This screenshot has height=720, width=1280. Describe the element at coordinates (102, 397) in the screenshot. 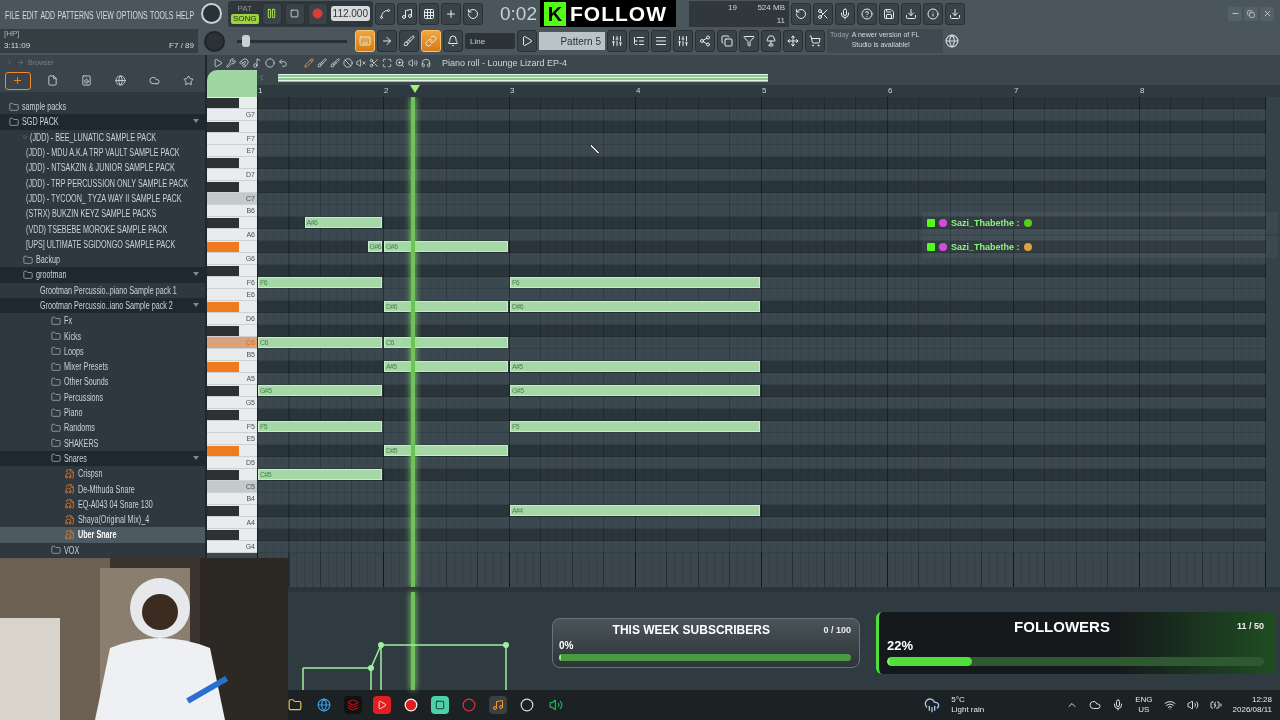

I see `browser-item: Percussions` at that location.